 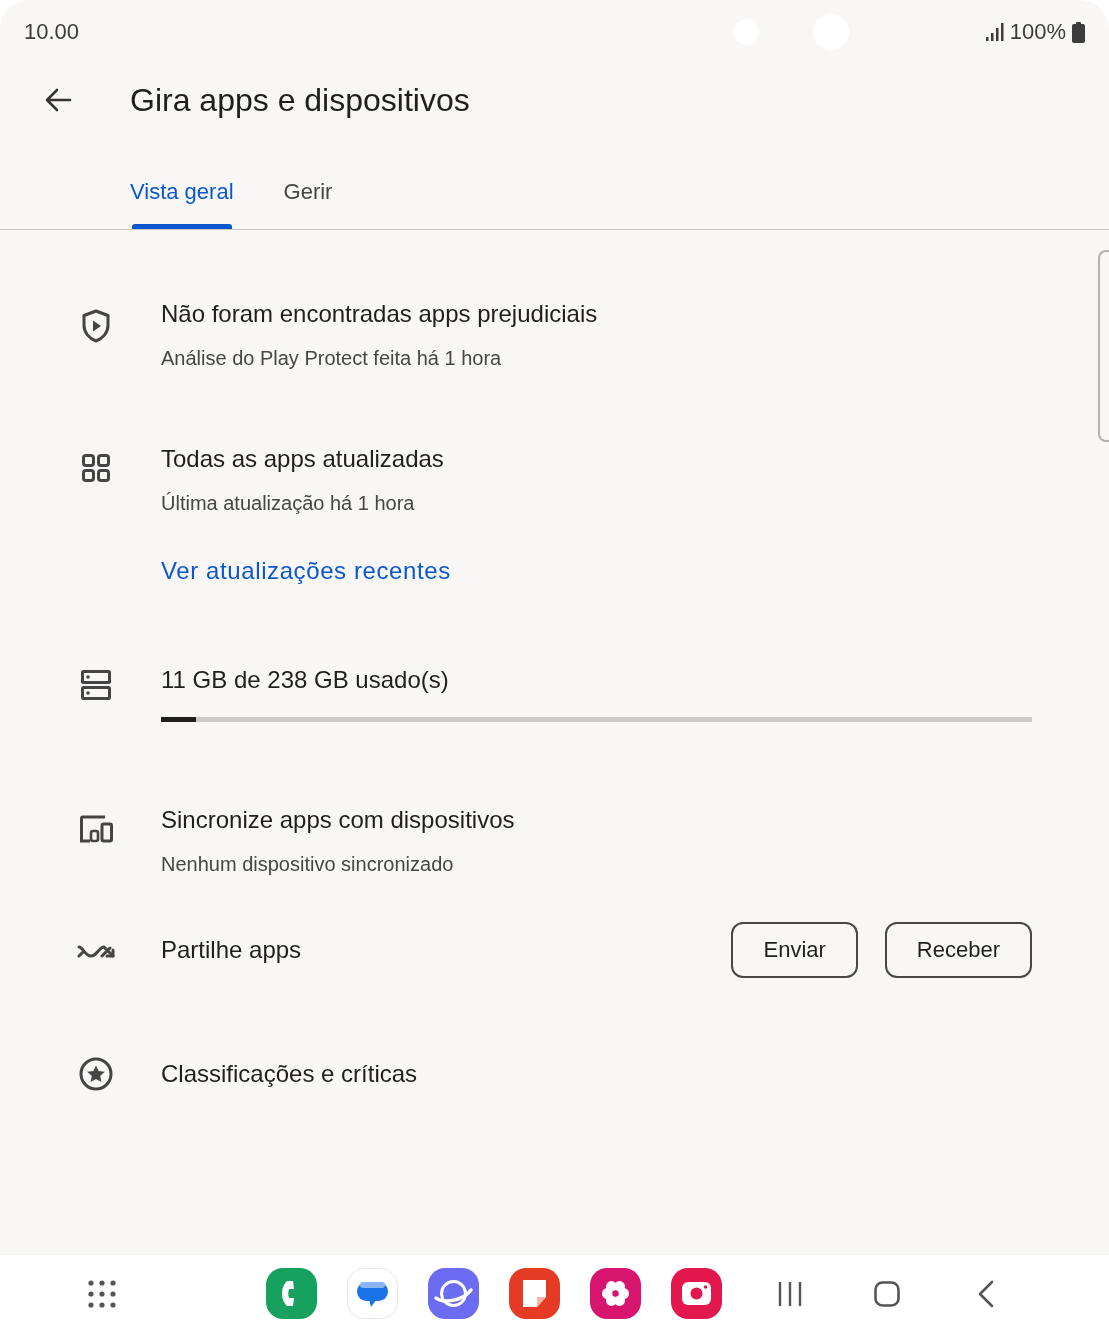 What do you see at coordinates (372, 1293) in the screenshot?
I see `chat-bubble-app-icon` at bounding box center [372, 1293].